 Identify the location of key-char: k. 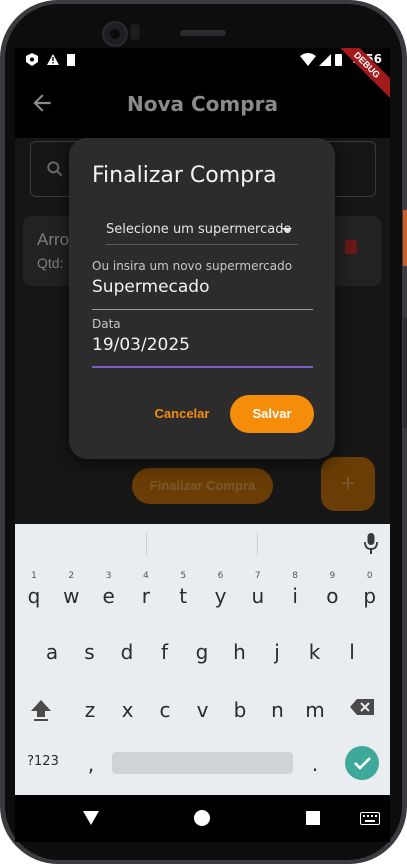
(314, 652).